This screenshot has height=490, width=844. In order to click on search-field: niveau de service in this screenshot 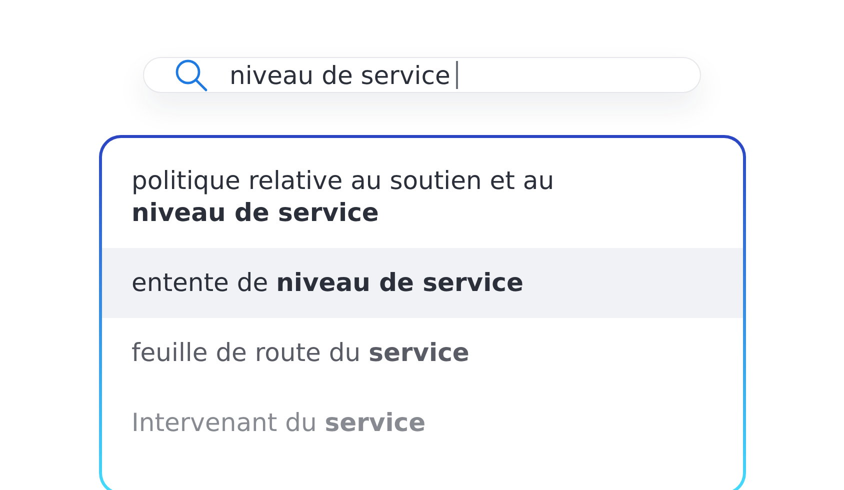, I will do `click(421, 75)`.